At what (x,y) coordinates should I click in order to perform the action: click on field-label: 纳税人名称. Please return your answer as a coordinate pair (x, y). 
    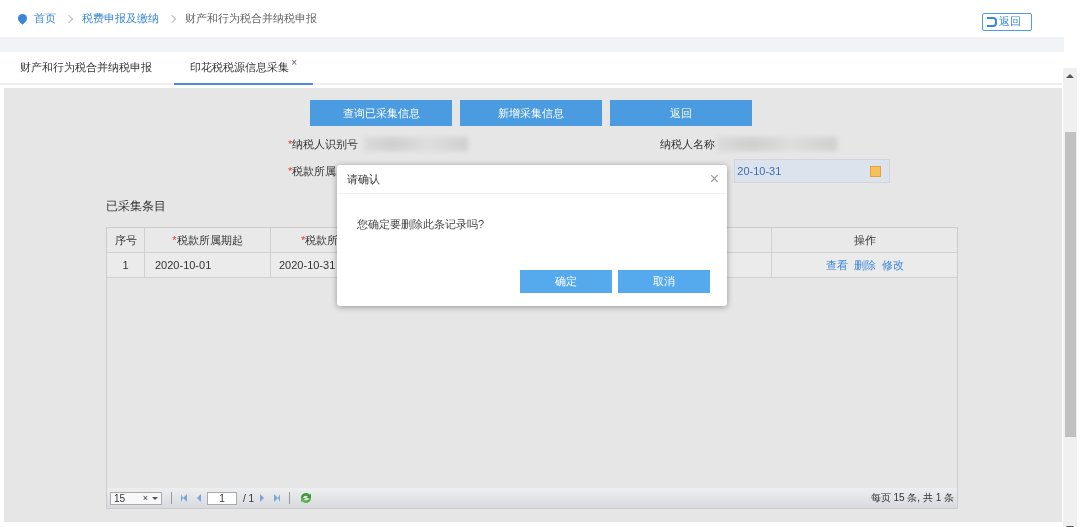
    Looking at the image, I should click on (688, 144).